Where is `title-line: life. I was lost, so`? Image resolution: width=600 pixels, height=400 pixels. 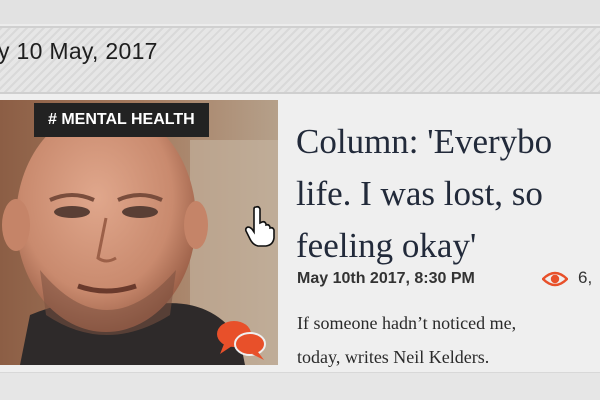
title-line: life. I was lost, so is located at coordinates (419, 193).